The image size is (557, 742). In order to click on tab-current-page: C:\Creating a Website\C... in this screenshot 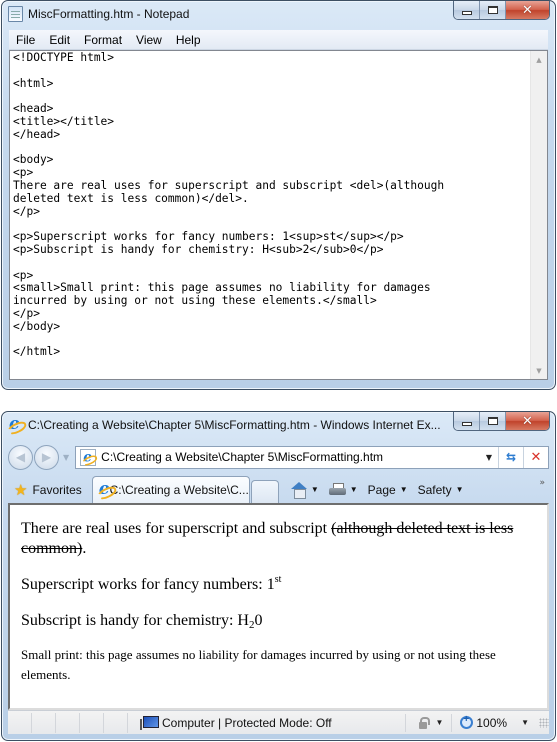, I will do `click(170, 489)`.